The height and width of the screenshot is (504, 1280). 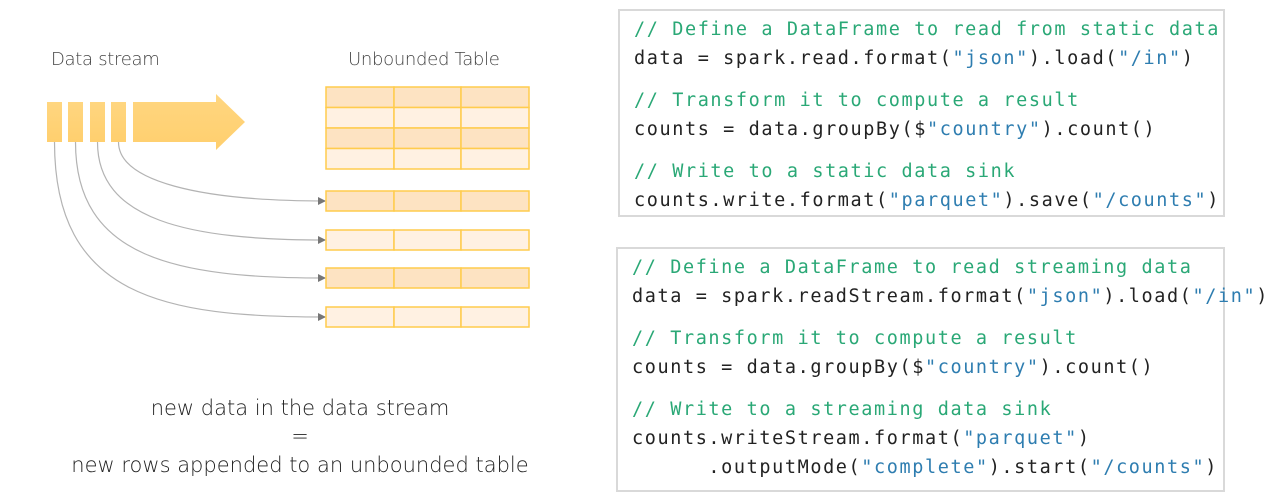 I want to click on code-text: .outputMode(, so click(x=747, y=467).